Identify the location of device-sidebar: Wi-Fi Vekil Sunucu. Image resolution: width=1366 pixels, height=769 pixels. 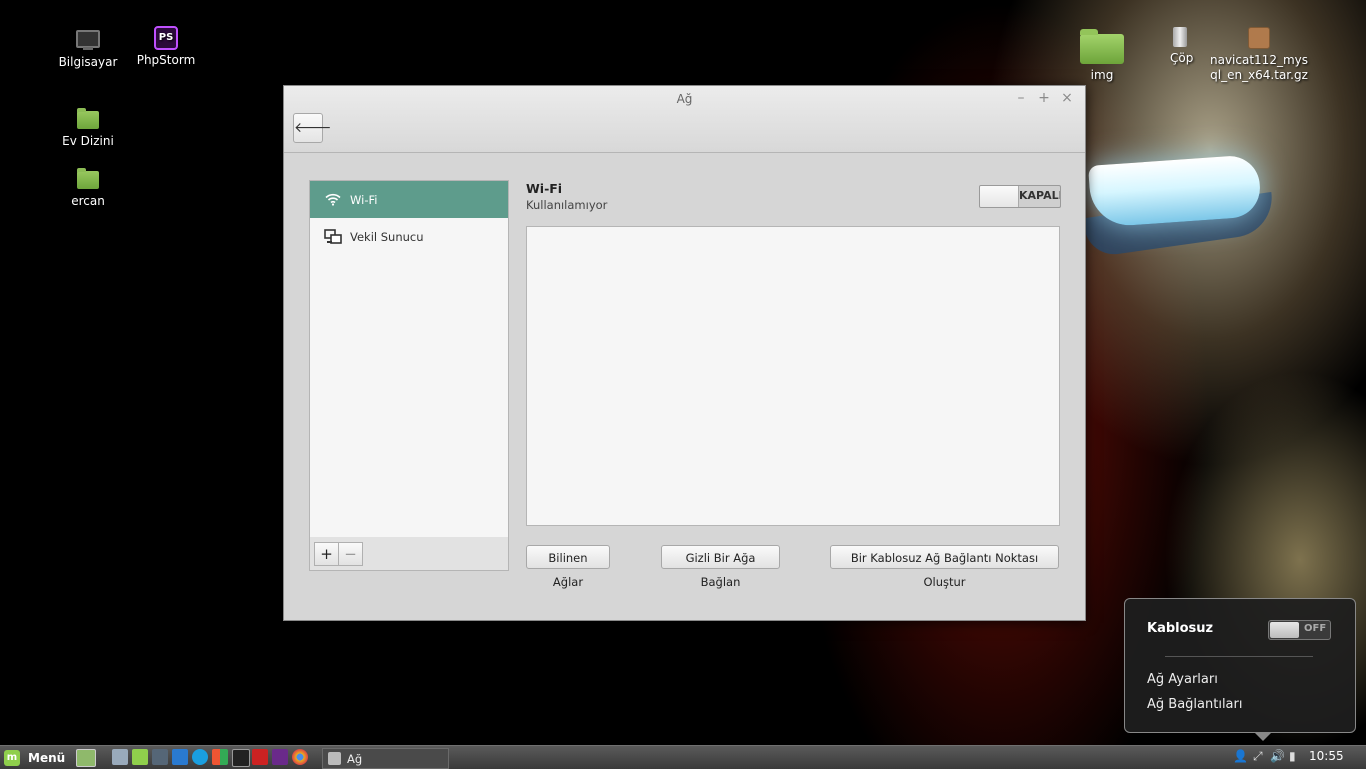
(409, 359).